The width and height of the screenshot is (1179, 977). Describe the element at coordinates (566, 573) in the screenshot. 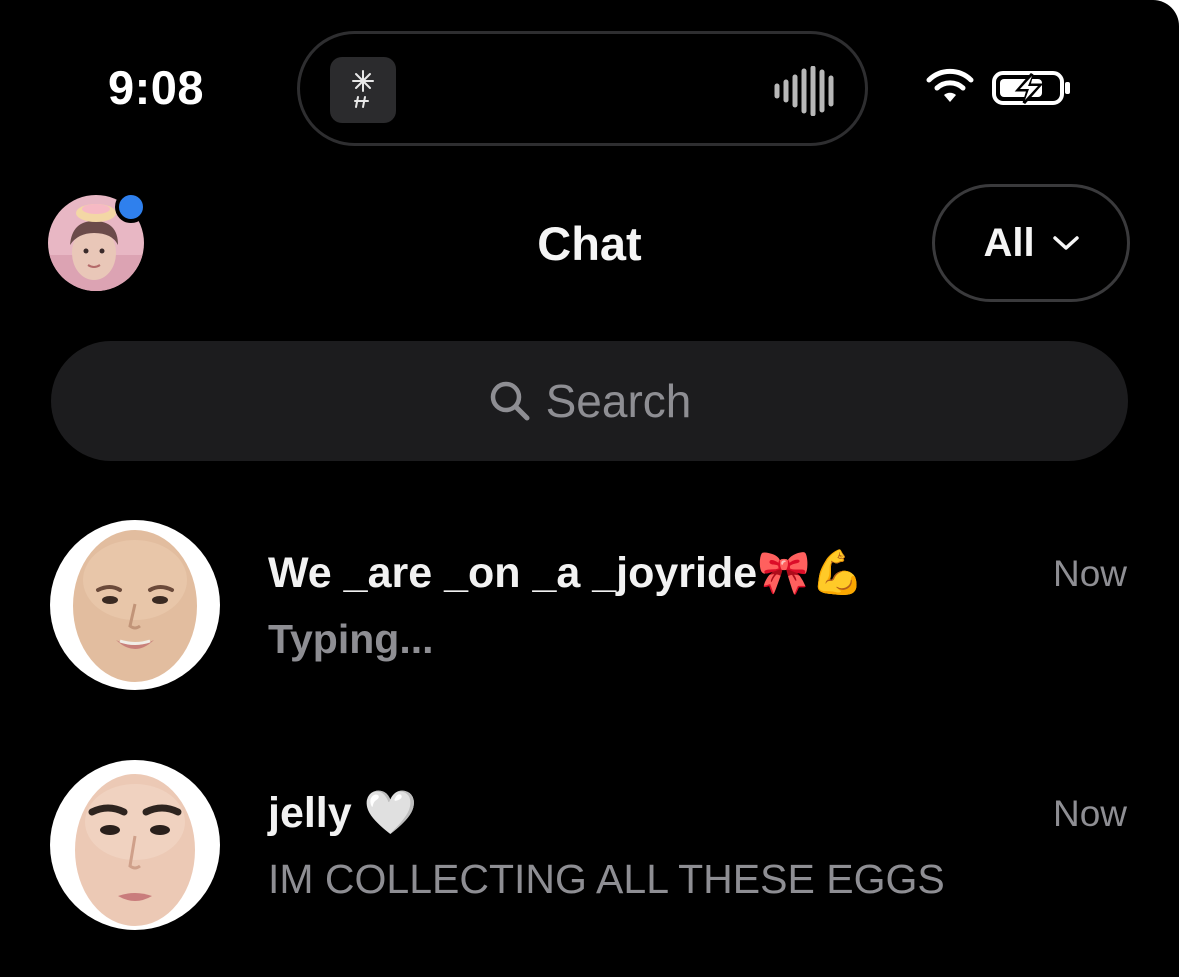

I see `chat-name: We _are _on _a _joyride🎀💪` at that location.